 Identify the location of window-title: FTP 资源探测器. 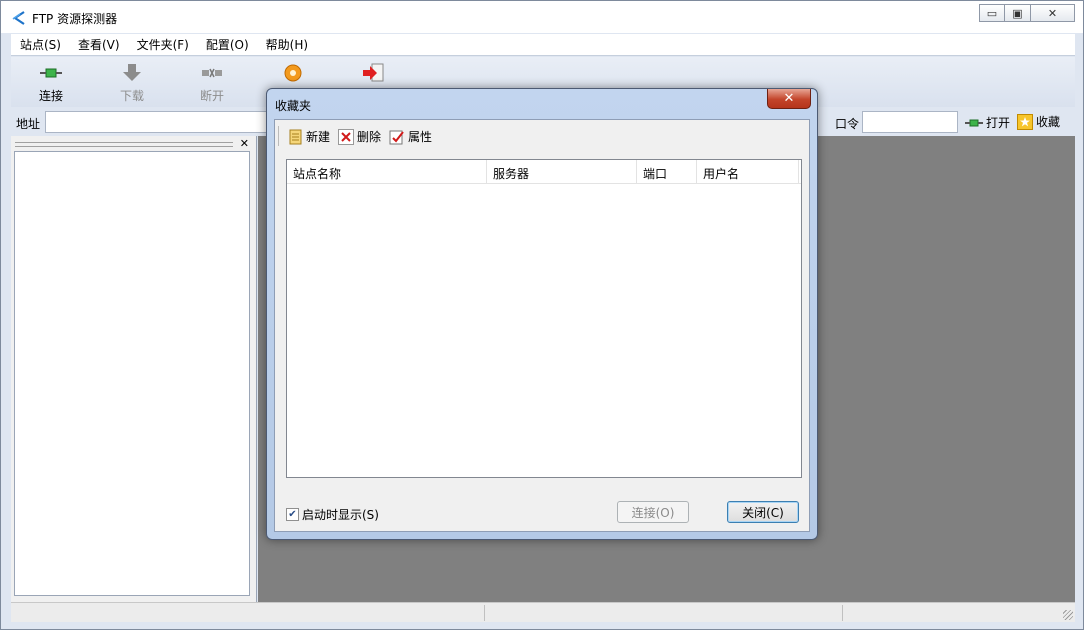
(75, 19).